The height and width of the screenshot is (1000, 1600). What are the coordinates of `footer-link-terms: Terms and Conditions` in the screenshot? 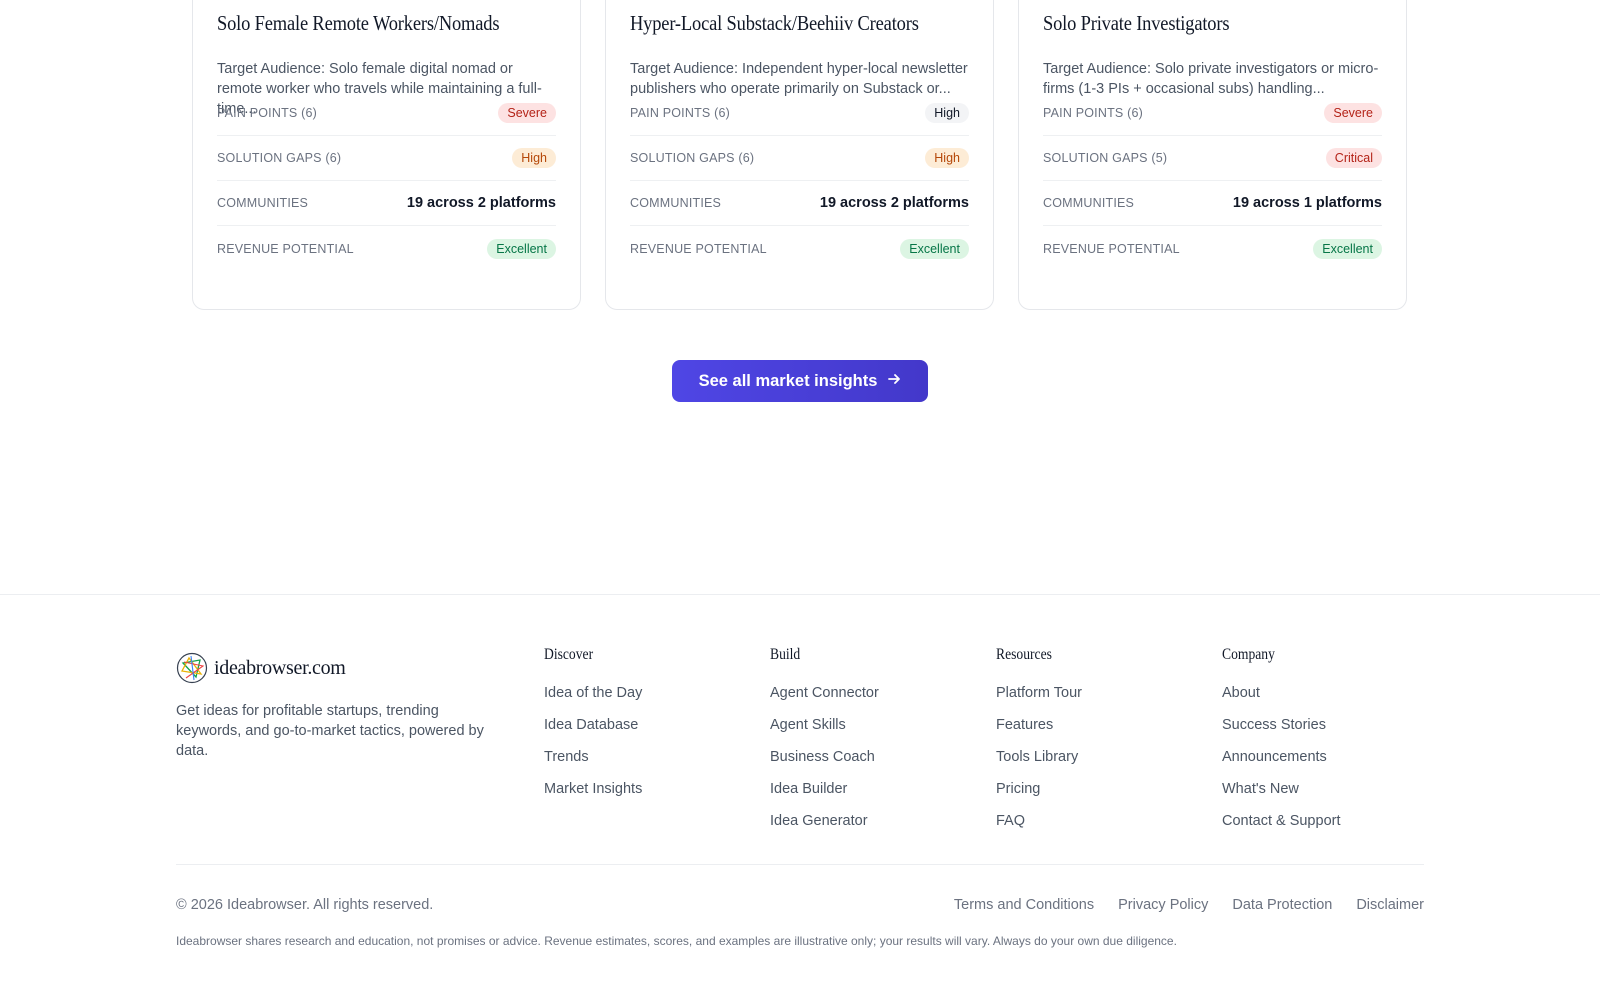 It's located at (1024, 905).